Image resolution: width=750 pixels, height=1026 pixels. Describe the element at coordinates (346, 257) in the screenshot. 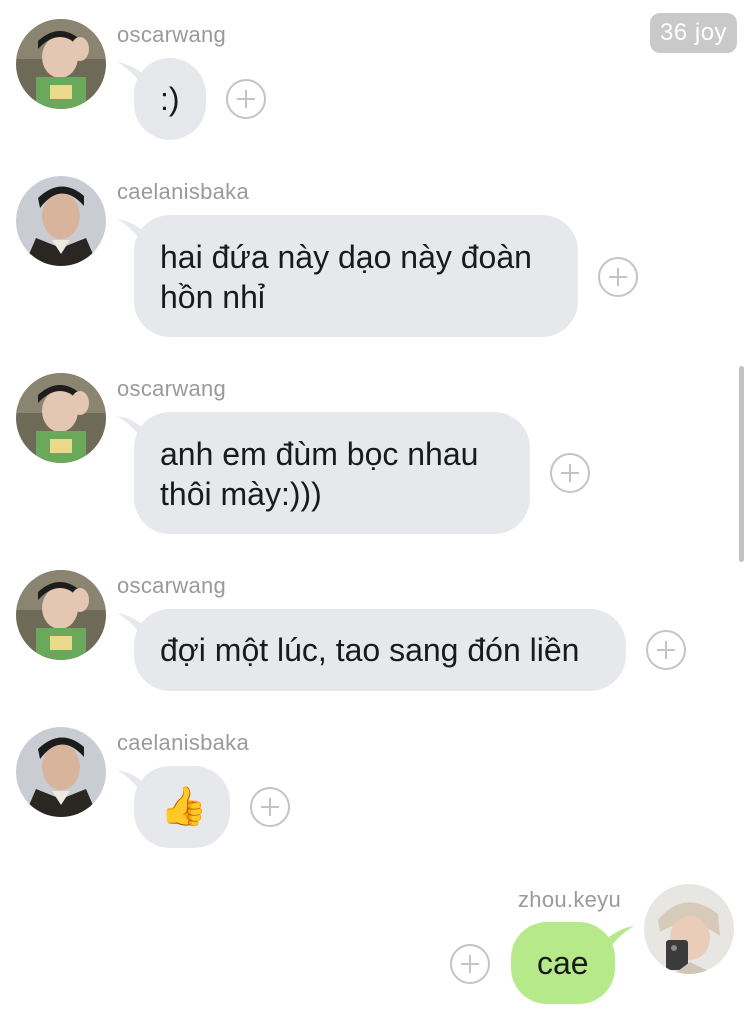

I see `message-text-line: hai đứa này dạo này đoàn` at that location.